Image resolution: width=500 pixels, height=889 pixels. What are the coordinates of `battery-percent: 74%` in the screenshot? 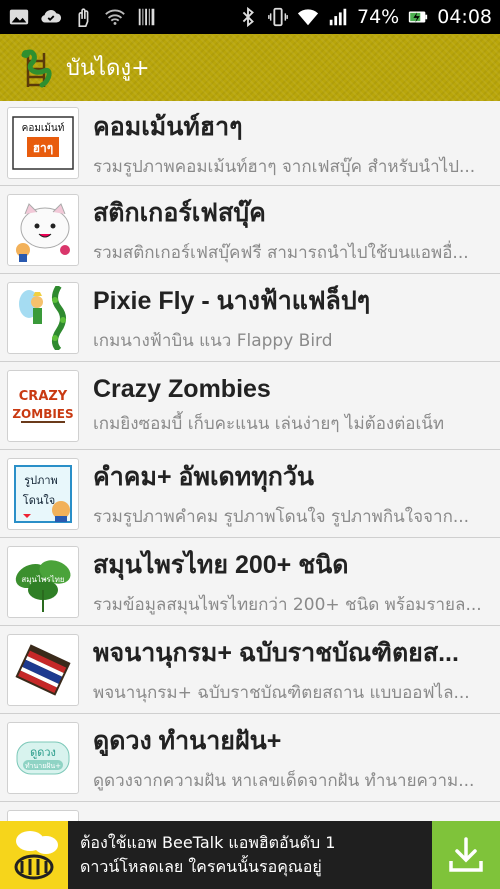 It's located at (378, 17).